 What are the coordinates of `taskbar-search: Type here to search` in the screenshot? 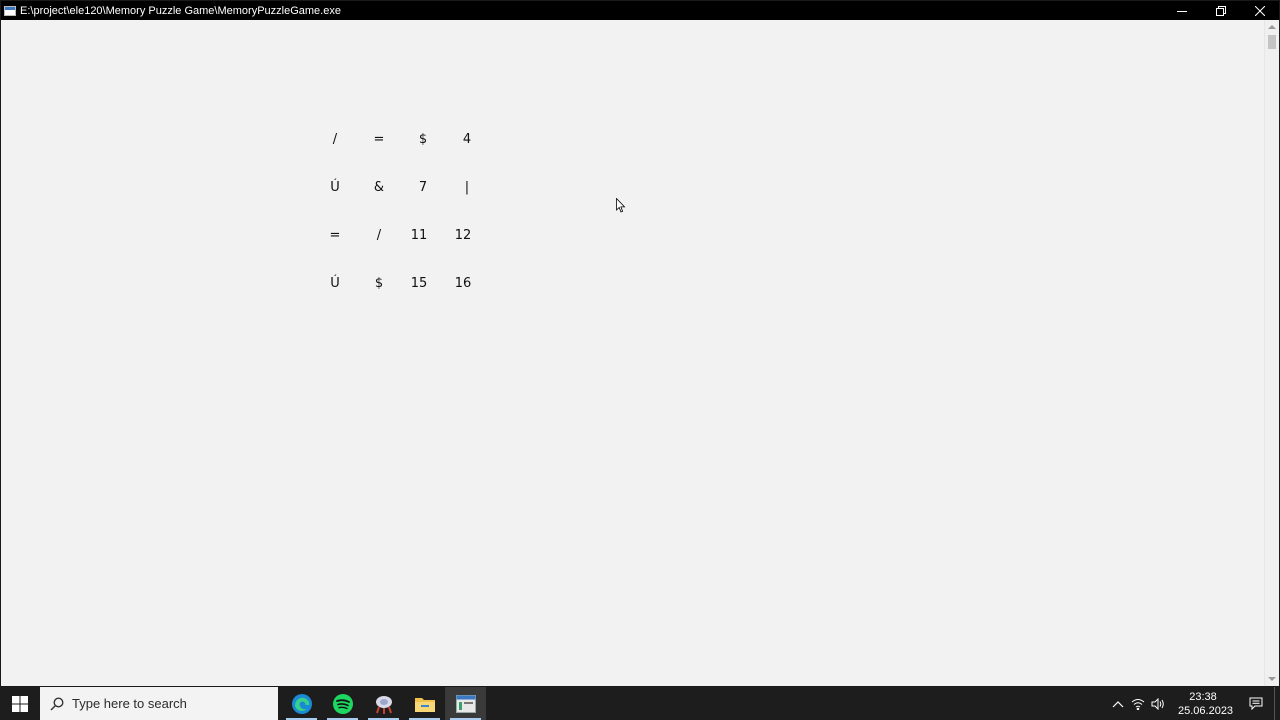 It's located at (159, 703).